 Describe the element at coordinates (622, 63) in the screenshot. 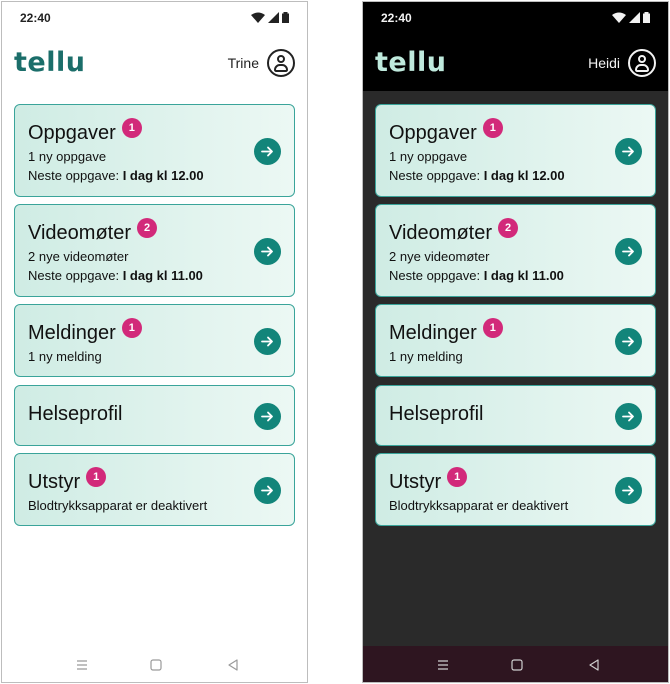

I see `user-menu: Heidi` at that location.